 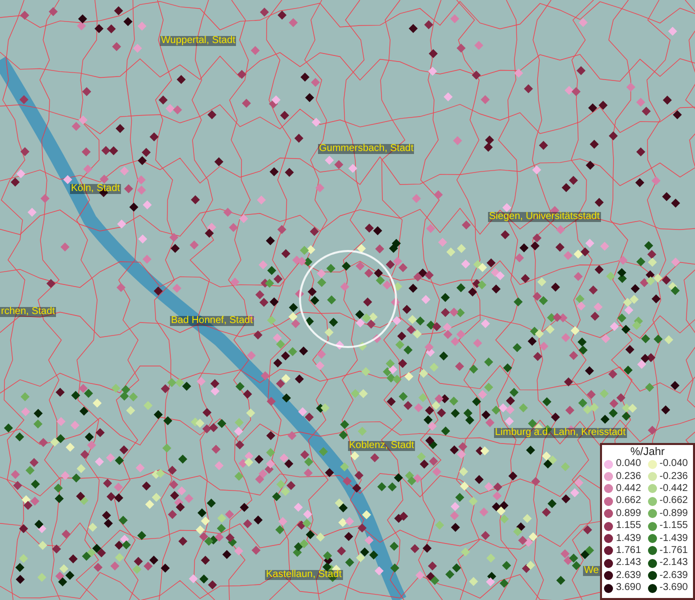 What do you see at coordinates (629, 501) in the screenshot?
I see `legend-value: 0.662` at bounding box center [629, 501].